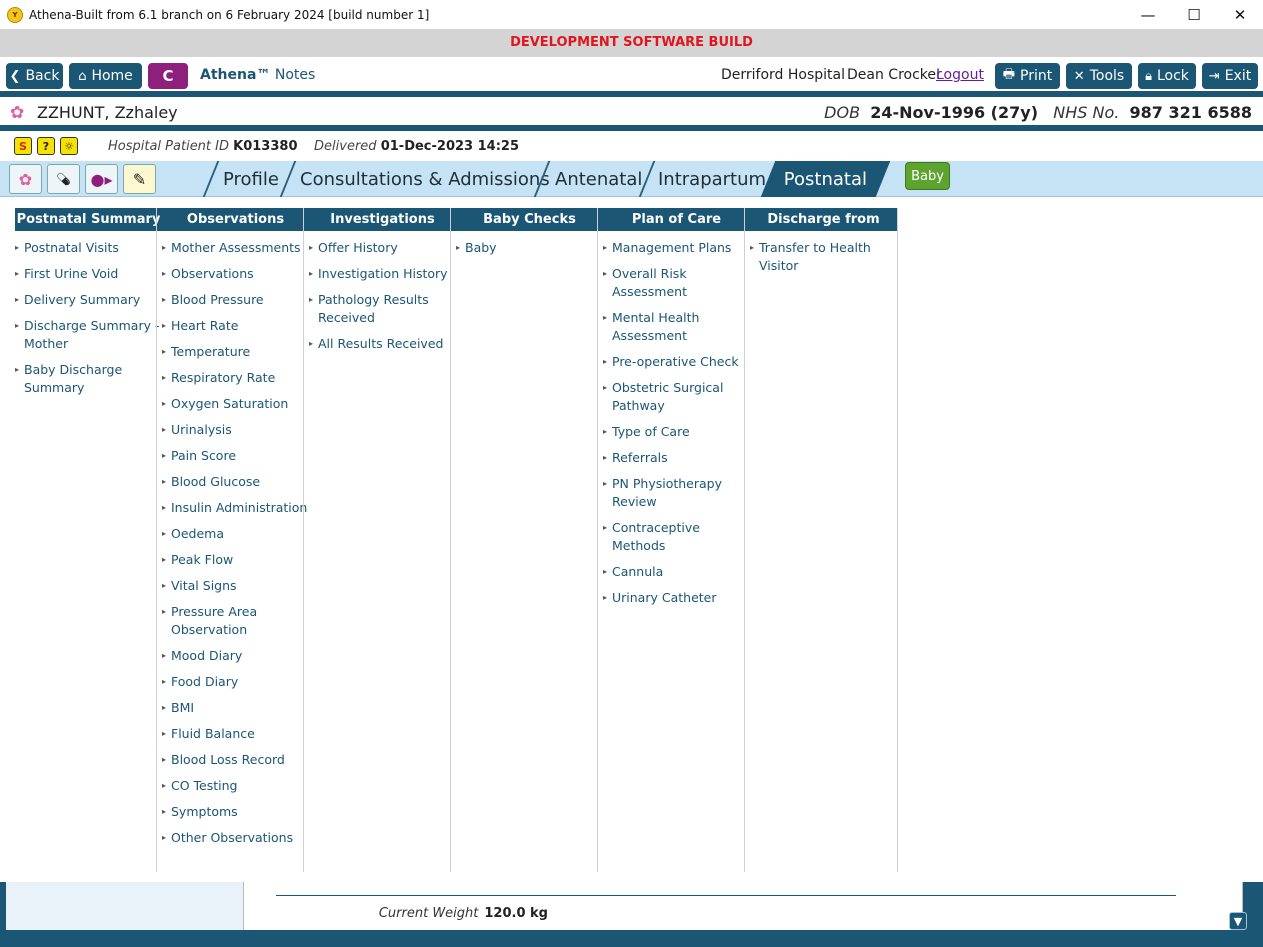  What do you see at coordinates (676, 219) in the screenshot?
I see `menu-heading: Plan of Care` at bounding box center [676, 219].